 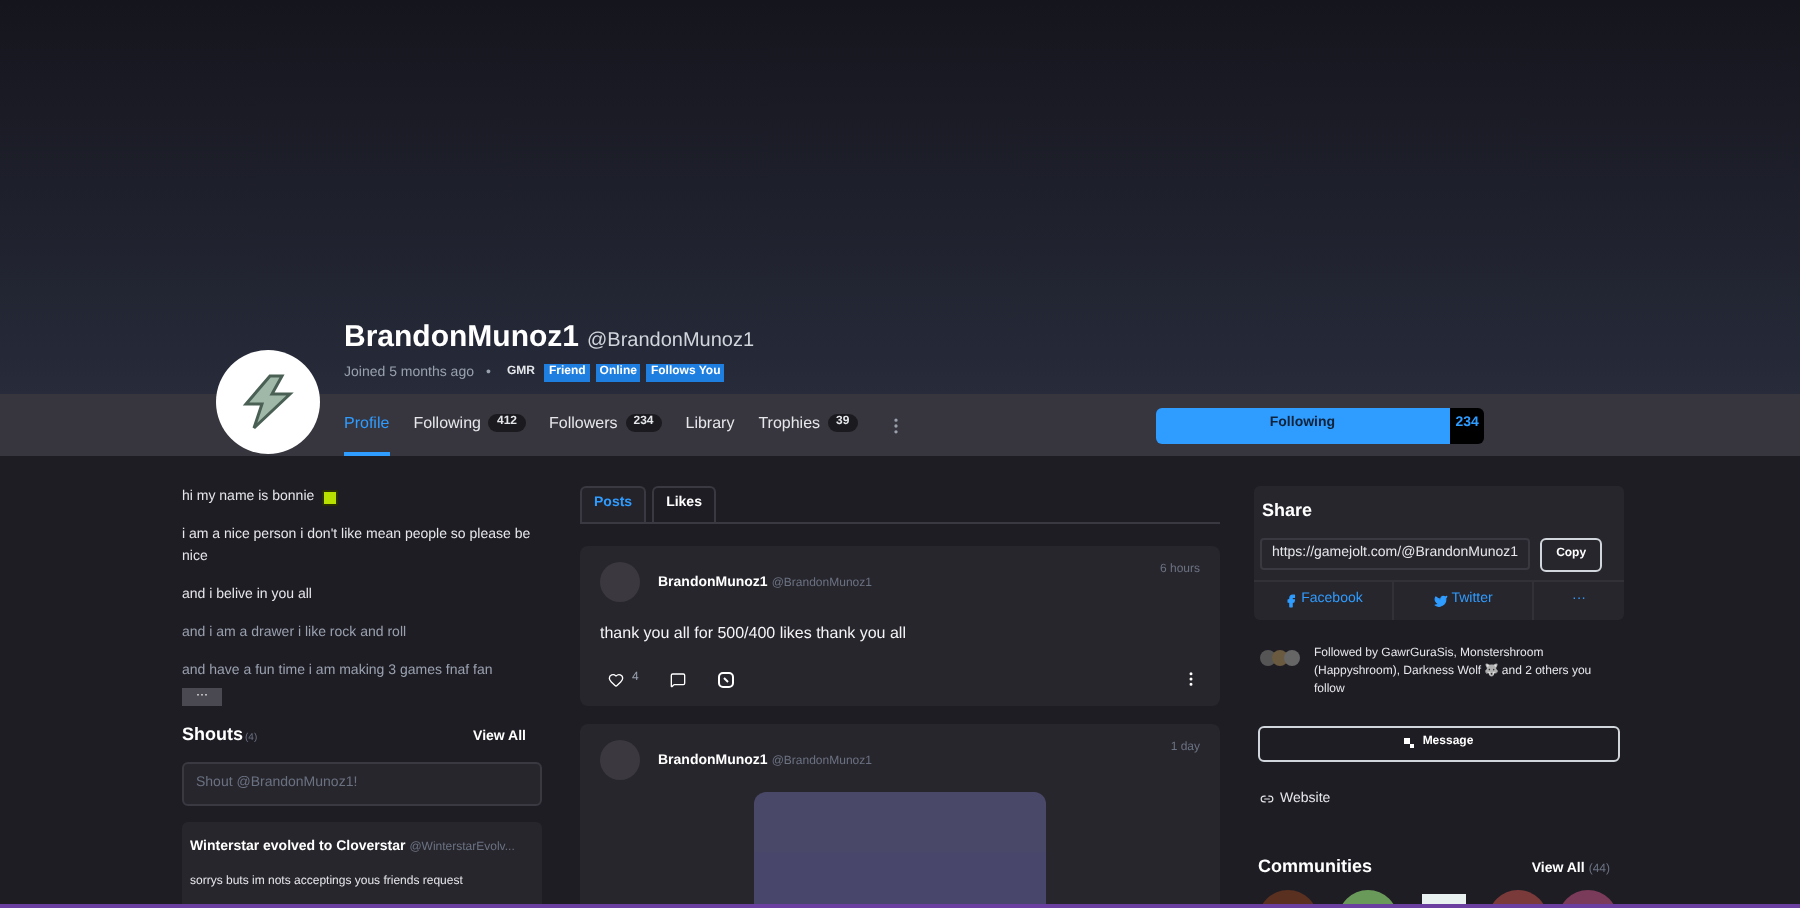 I want to click on lightning-icon, so click(x=268, y=402).